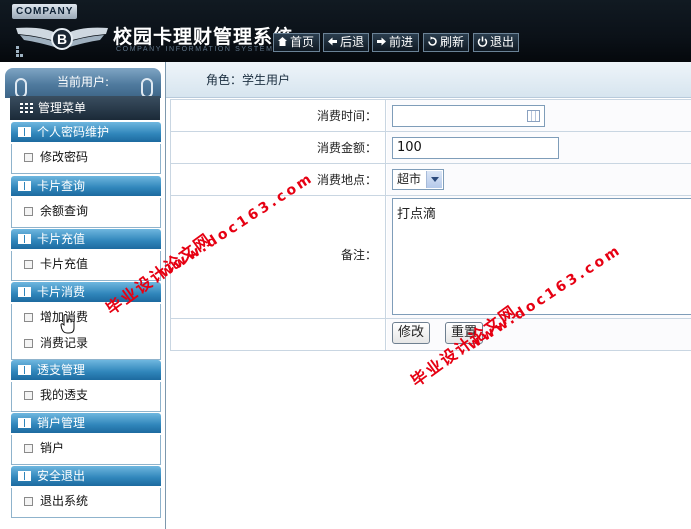 The height and width of the screenshot is (529, 691). What do you see at coordinates (539, 179) in the screenshot?
I see `place-cell: 超市` at bounding box center [539, 179].